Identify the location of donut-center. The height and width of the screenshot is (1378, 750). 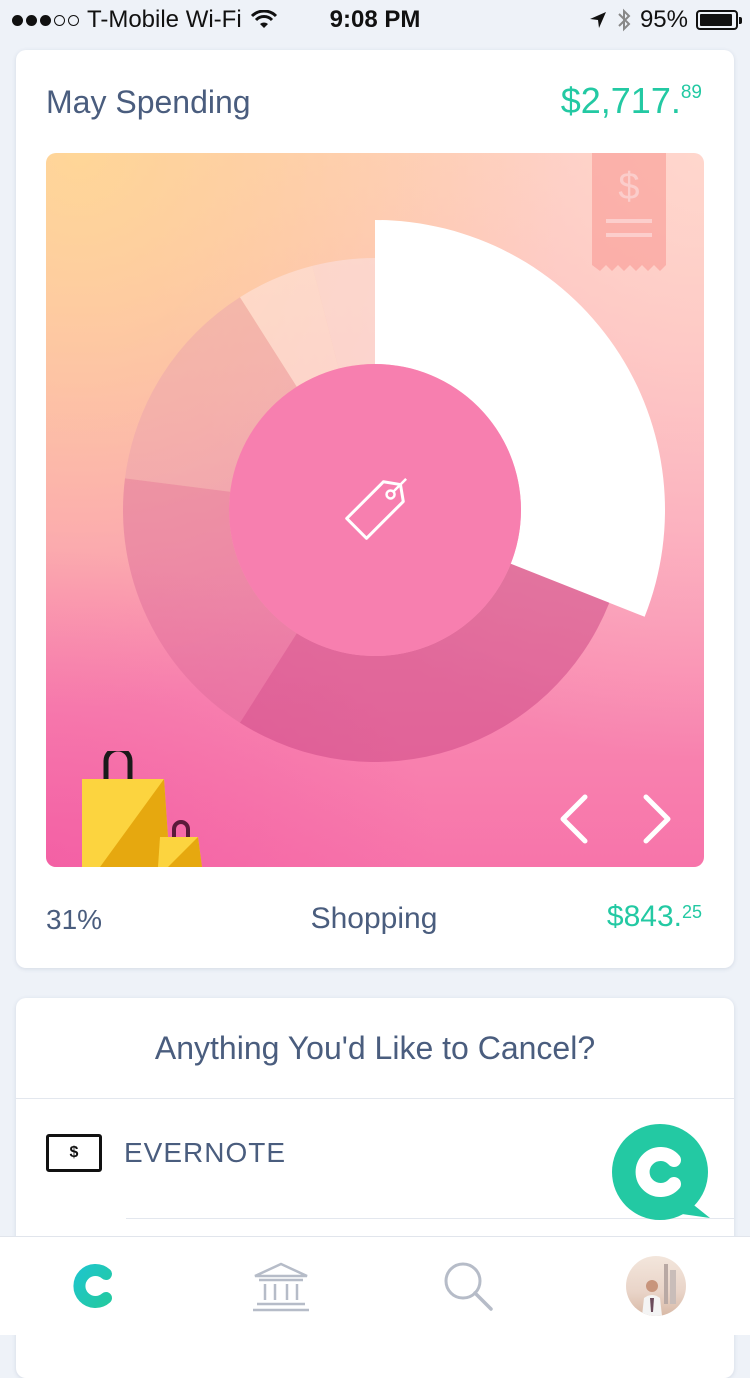
(375, 510).